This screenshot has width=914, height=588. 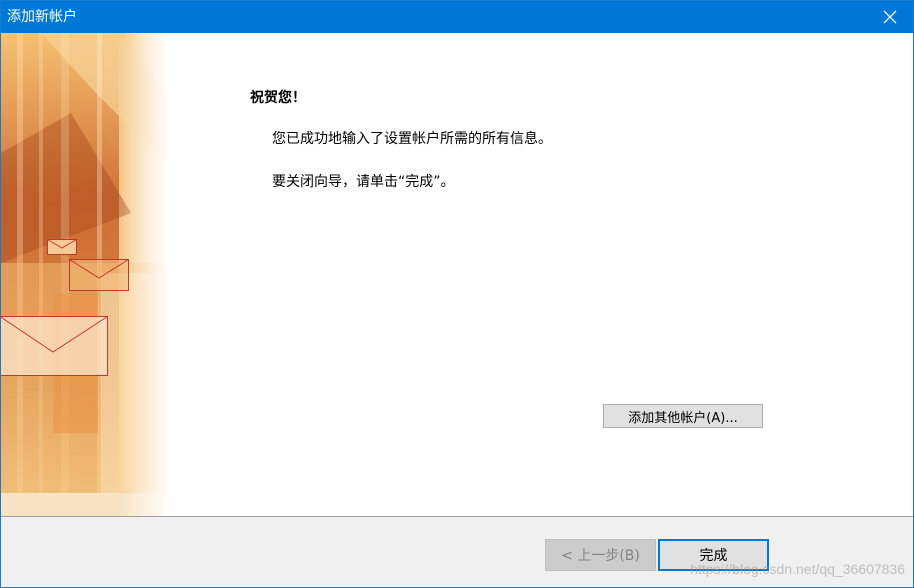 I want to click on congratulations-heading: 祝贺您！, so click(x=278, y=98).